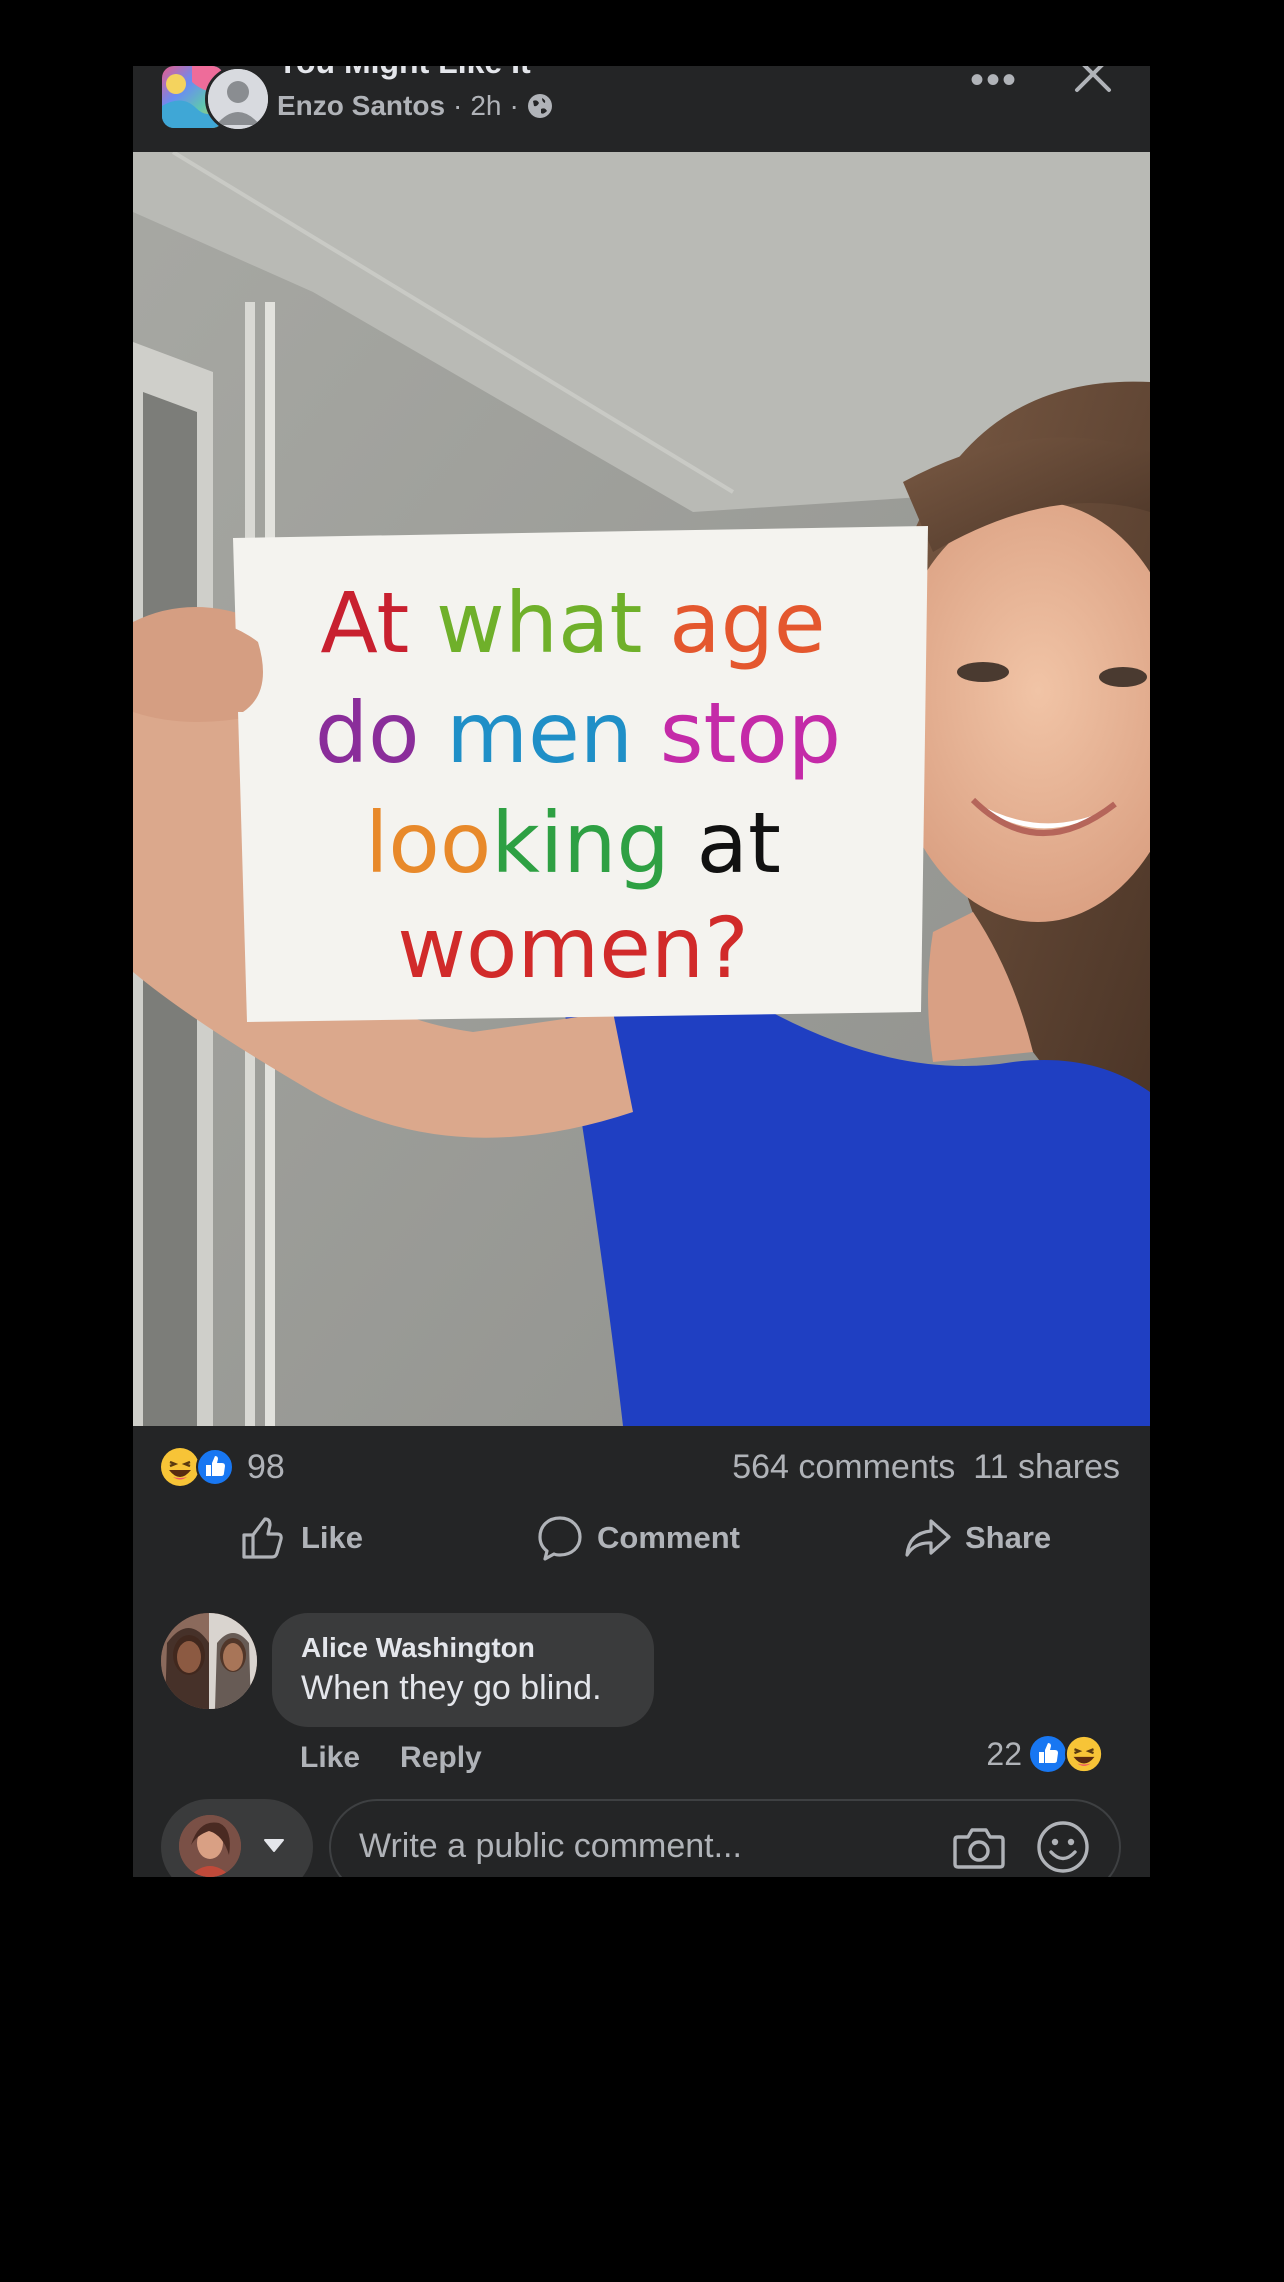 This screenshot has width=1284, height=2282. Describe the element at coordinates (451, 1688) in the screenshot. I see `comment-text: When they go blind.` at that location.